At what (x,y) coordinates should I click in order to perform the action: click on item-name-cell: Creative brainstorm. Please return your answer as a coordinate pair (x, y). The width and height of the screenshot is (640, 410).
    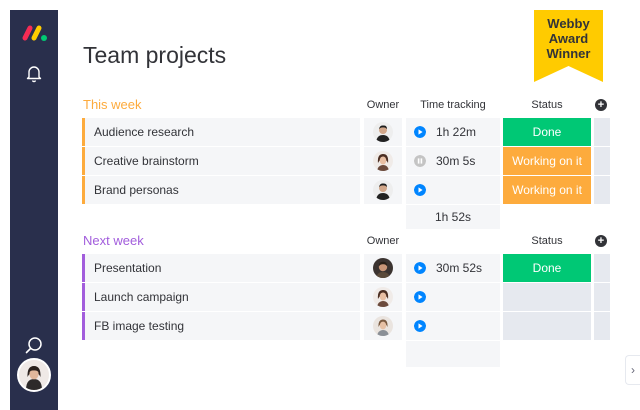
    Looking at the image, I should click on (221, 161).